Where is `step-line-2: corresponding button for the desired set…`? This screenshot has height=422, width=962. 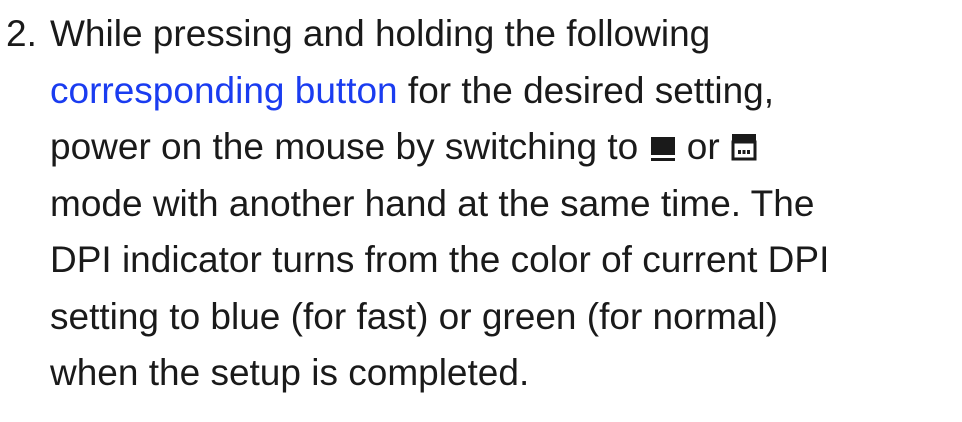
step-line-2: corresponding button for the desired set… is located at coordinates (481, 91).